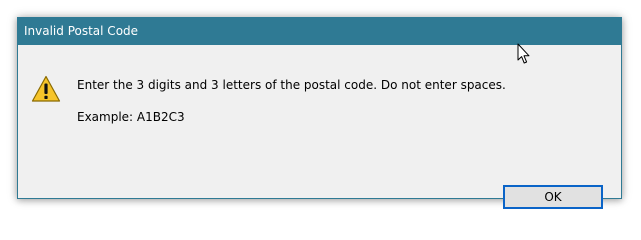 The height and width of the screenshot is (240, 641). I want to click on mouse-cursor-icon, so click(523, 53).